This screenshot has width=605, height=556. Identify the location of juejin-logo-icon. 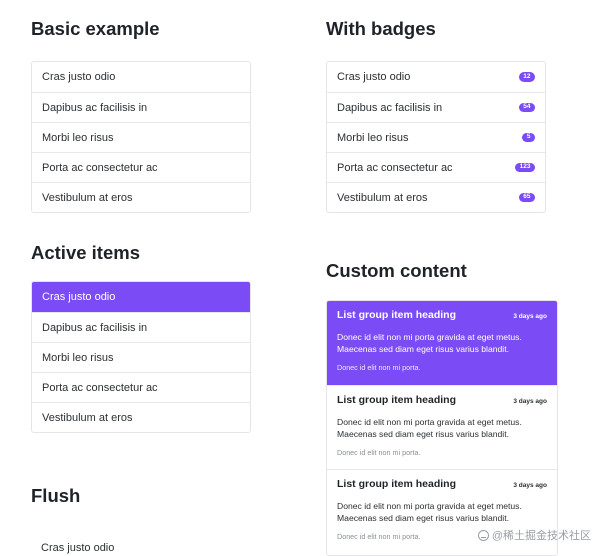
(483, 535).